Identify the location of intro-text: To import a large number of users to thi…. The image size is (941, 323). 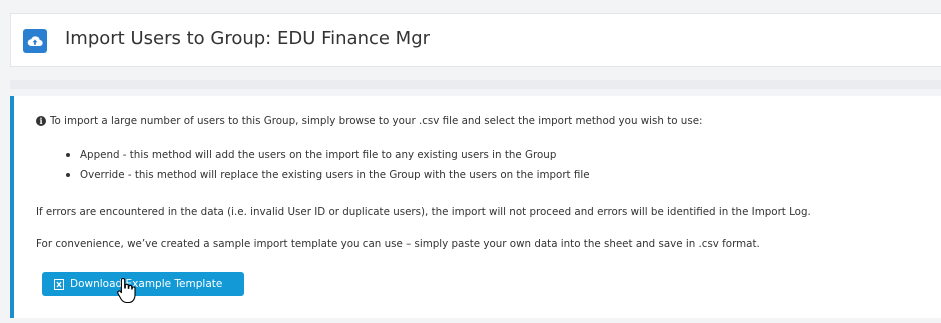
(376, 121).